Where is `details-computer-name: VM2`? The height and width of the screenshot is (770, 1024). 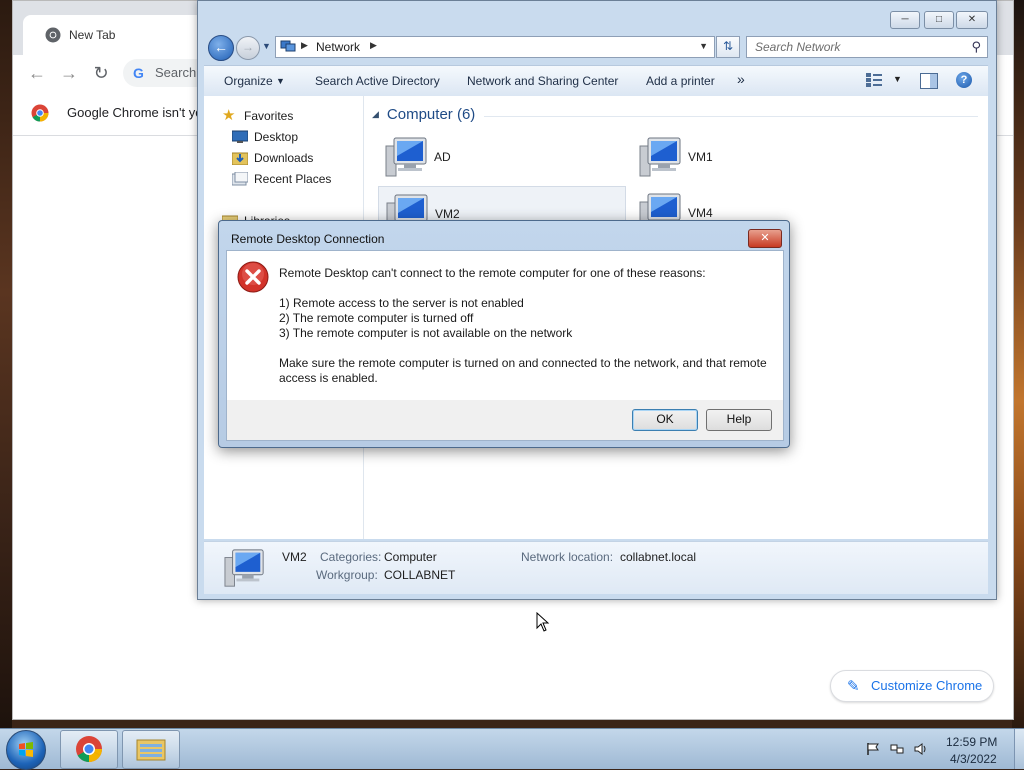 details-computer-name: VM2 is located at coordinates (294, 557).